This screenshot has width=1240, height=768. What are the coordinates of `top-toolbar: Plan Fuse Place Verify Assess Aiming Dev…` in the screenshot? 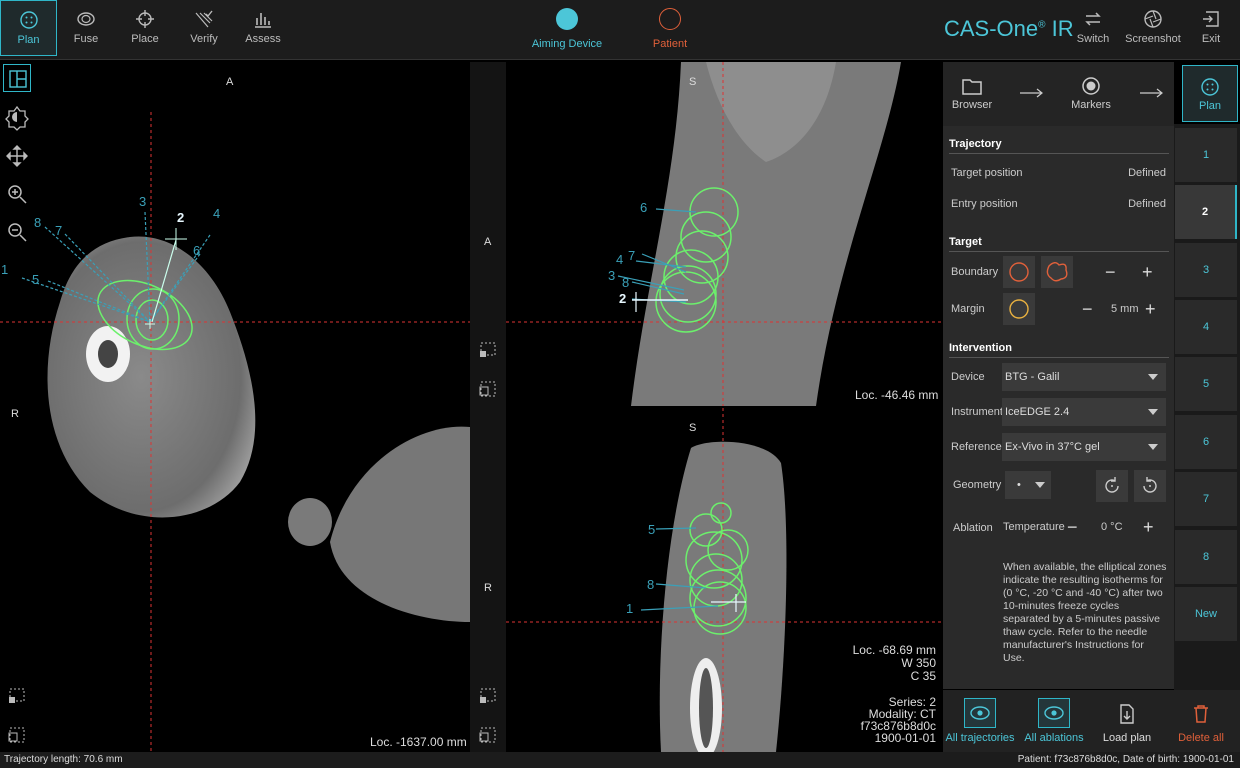 It's located at (620, 30).